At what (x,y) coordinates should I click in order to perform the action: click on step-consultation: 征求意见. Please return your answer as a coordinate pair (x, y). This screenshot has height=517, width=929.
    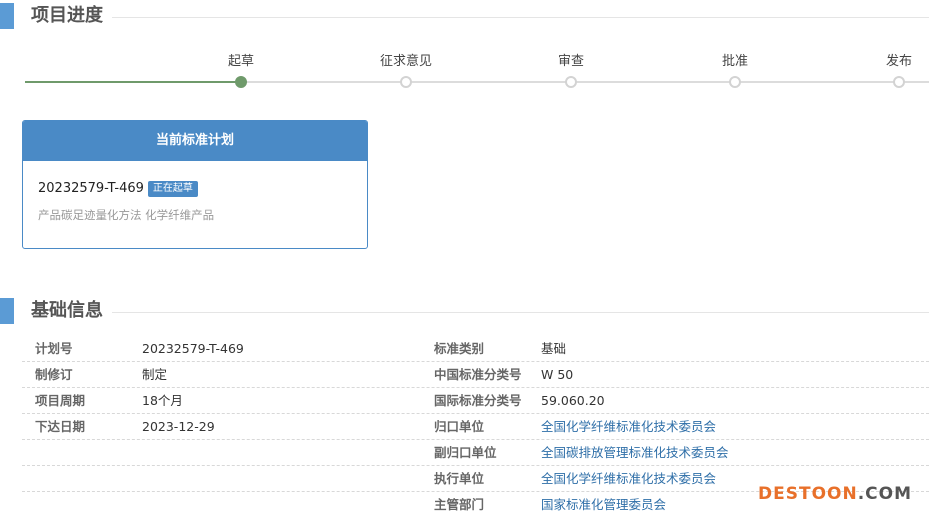
    Looking at the image, I should click on (406, 69).